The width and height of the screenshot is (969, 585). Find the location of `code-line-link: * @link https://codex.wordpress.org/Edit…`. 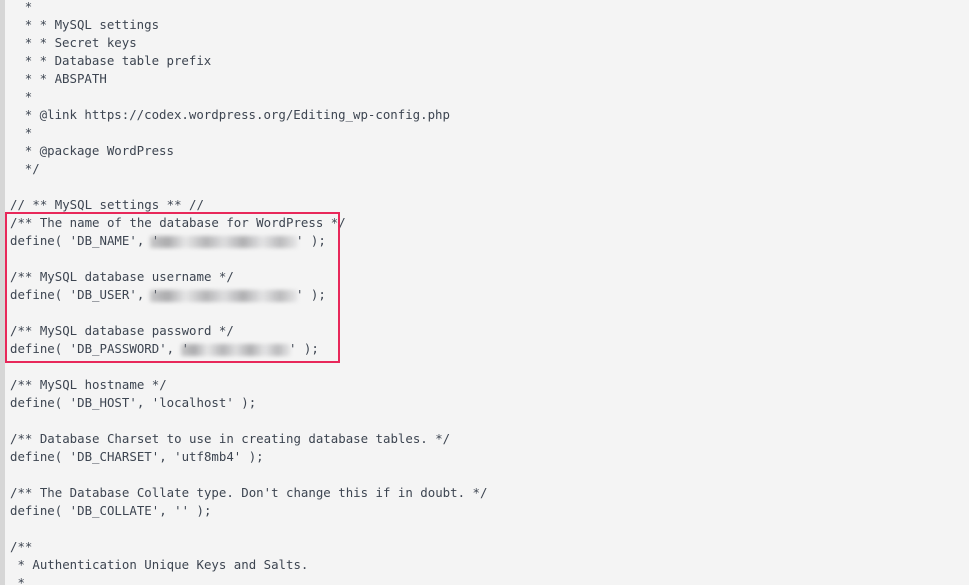

code-line-link: * @link https://codex.wordpress.org/Edit… is located at coordinates (233, 114).